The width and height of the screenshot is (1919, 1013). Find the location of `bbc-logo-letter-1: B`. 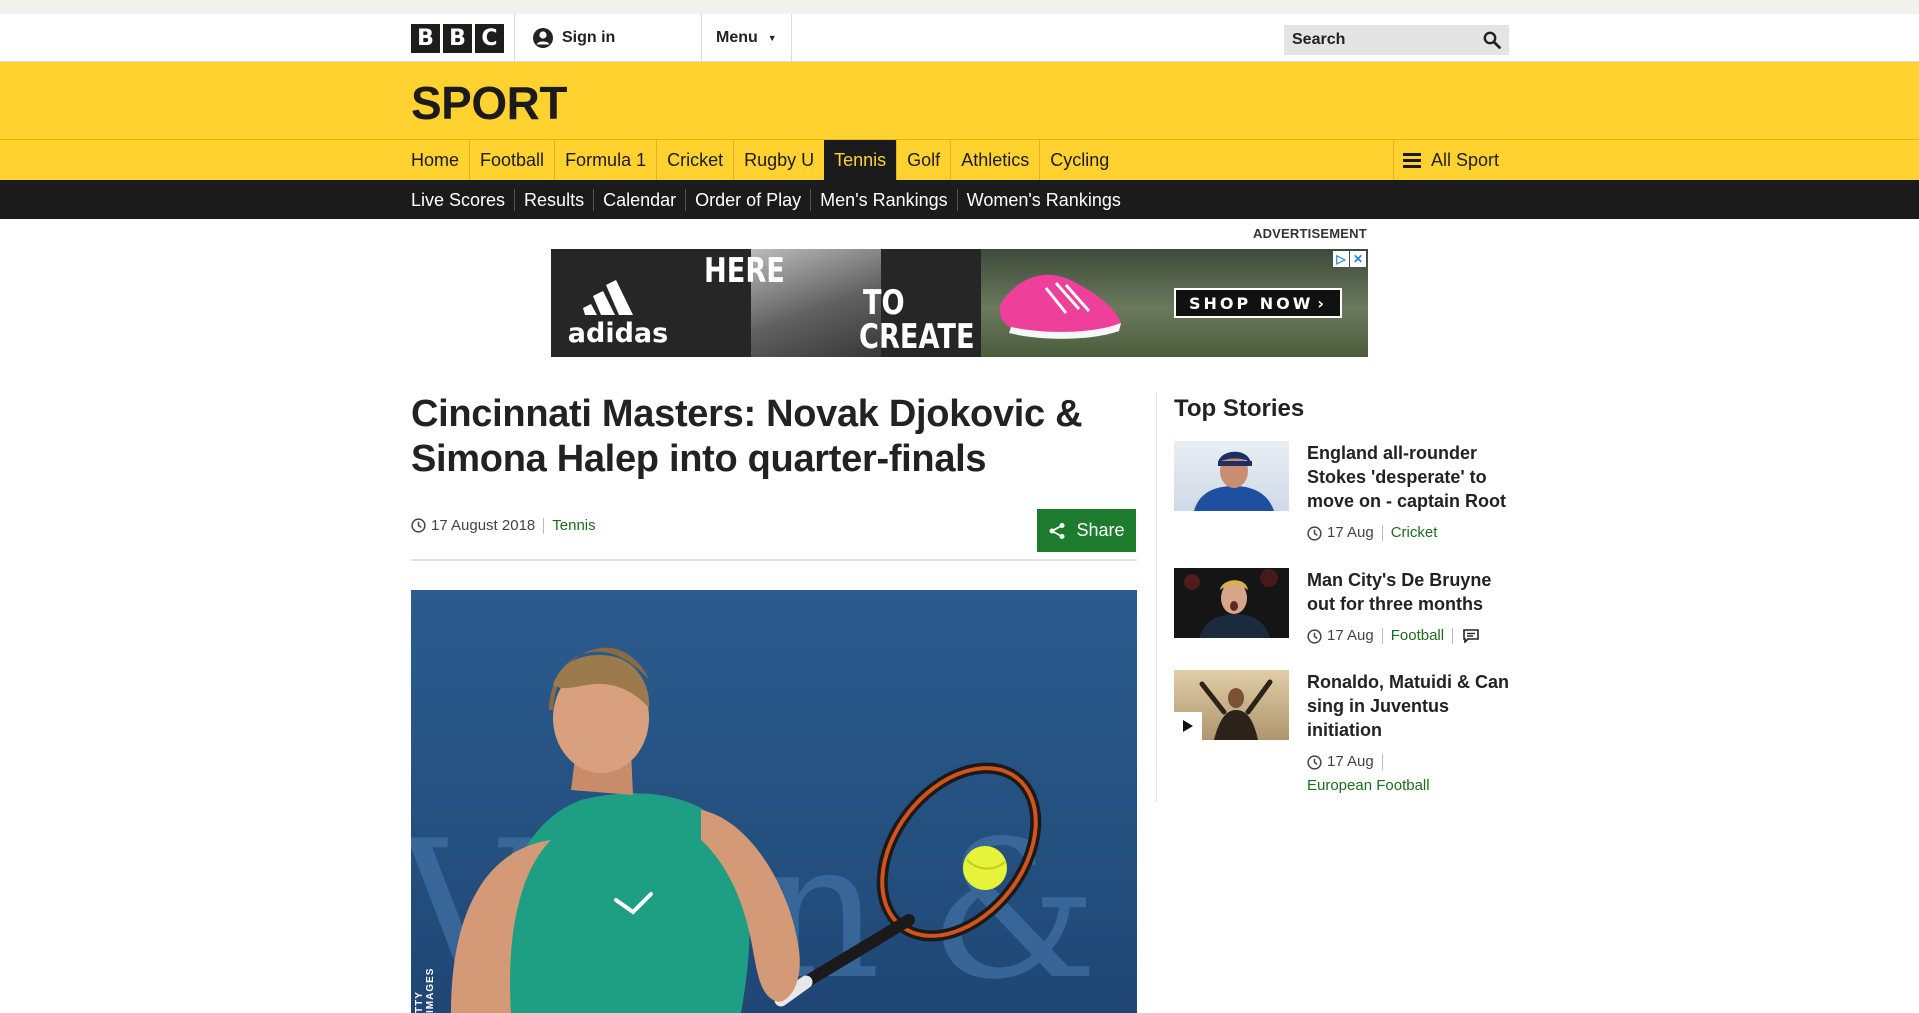

bbc-logo-letter-1: B is located at coordinates (425, 38).